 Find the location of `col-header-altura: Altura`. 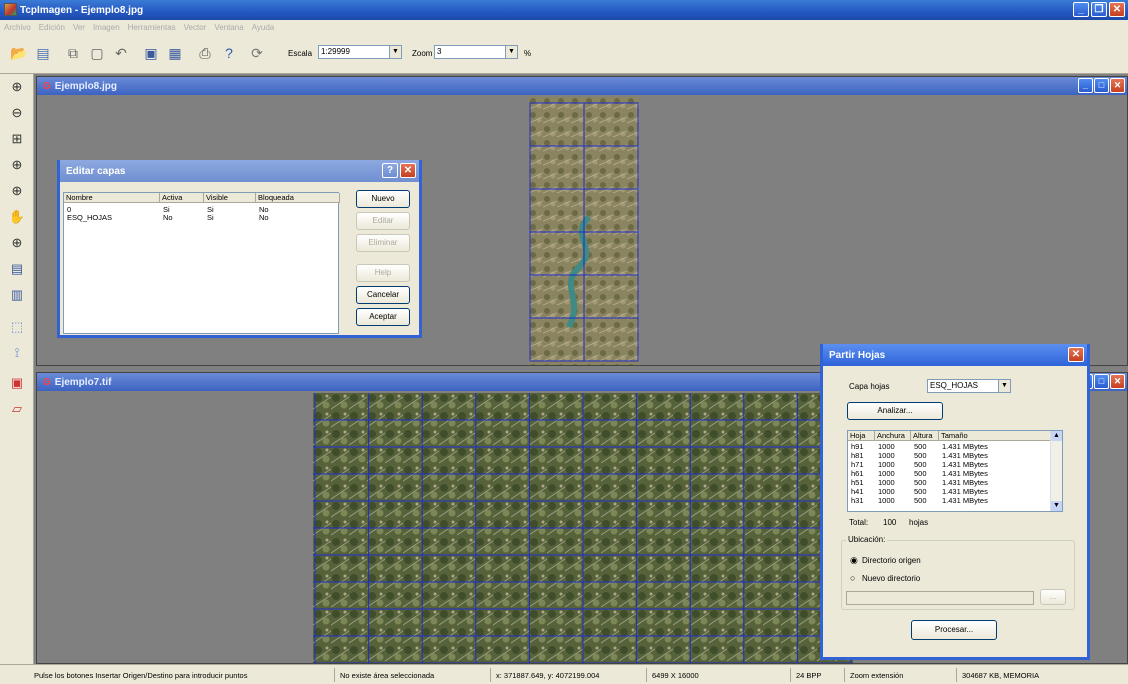

col-header-altura: Altura is located at coordinates (925, 436).